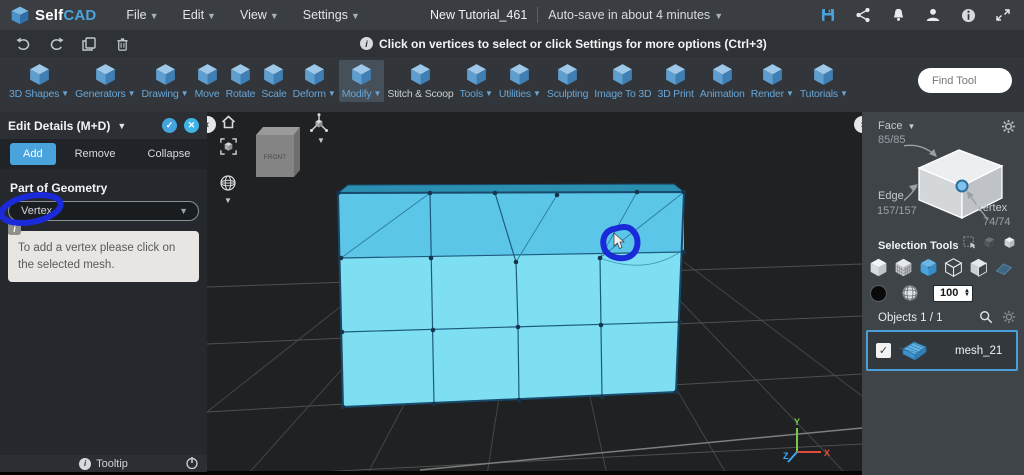  Describe the element at coordinates (331, 15) in the screenshot. I see `menu-settings: Settings ▼` at that location.